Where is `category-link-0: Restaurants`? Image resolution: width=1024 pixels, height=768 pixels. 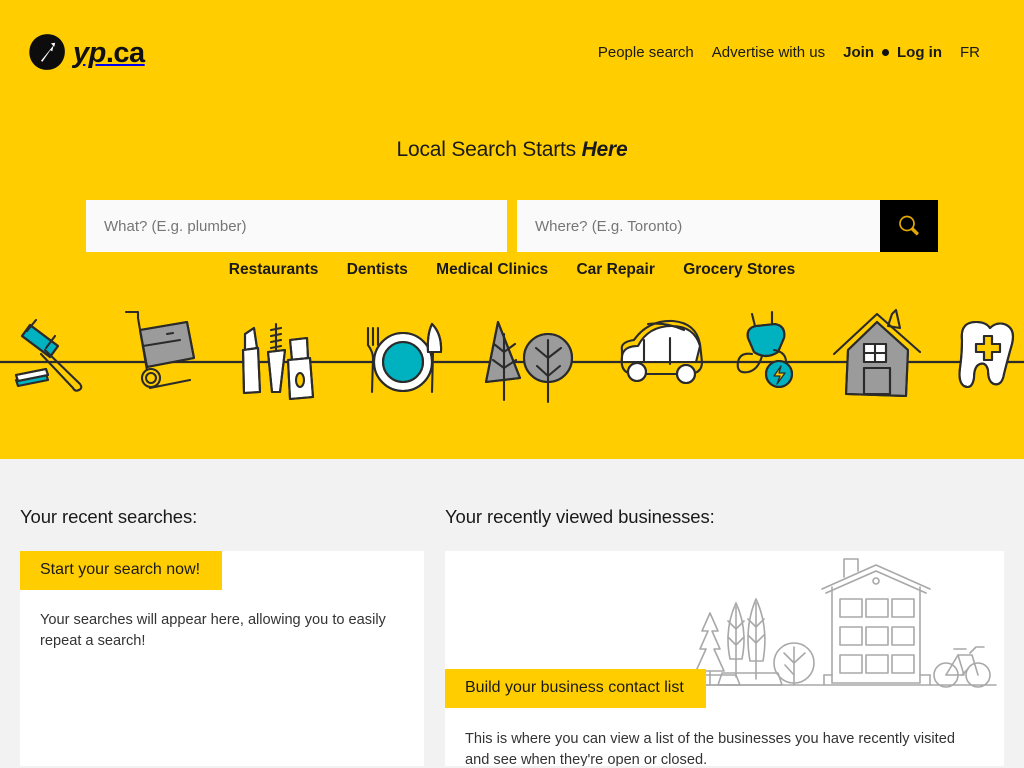
category-link-0: Restaurants is located at coordinates (274, 269).